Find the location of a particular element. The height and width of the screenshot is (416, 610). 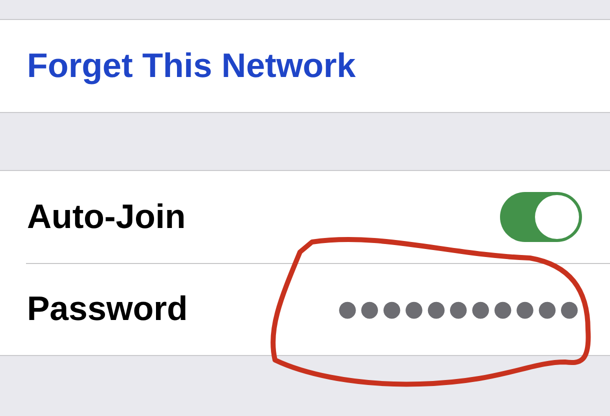

toggle-switch is located at coordinates (541, 217).